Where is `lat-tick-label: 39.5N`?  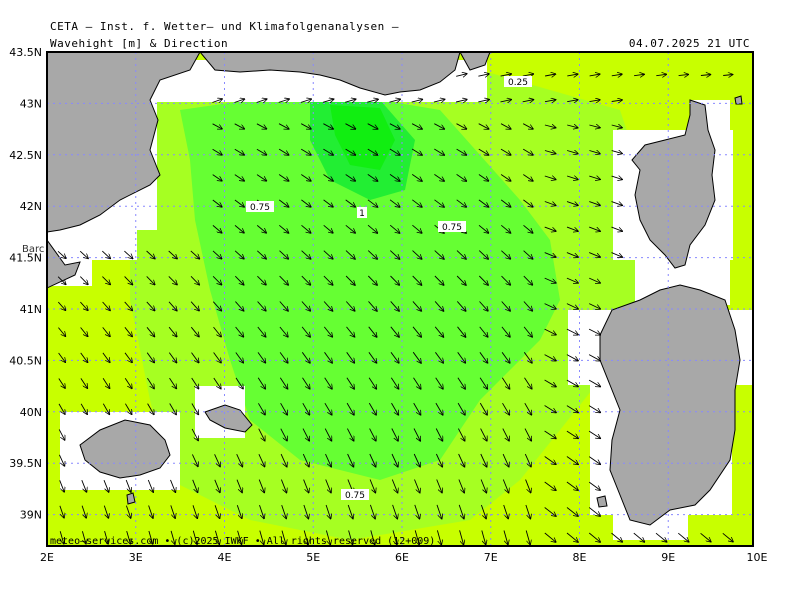 lat-tick-label: 39.5N is located at coordinates (25, 463).